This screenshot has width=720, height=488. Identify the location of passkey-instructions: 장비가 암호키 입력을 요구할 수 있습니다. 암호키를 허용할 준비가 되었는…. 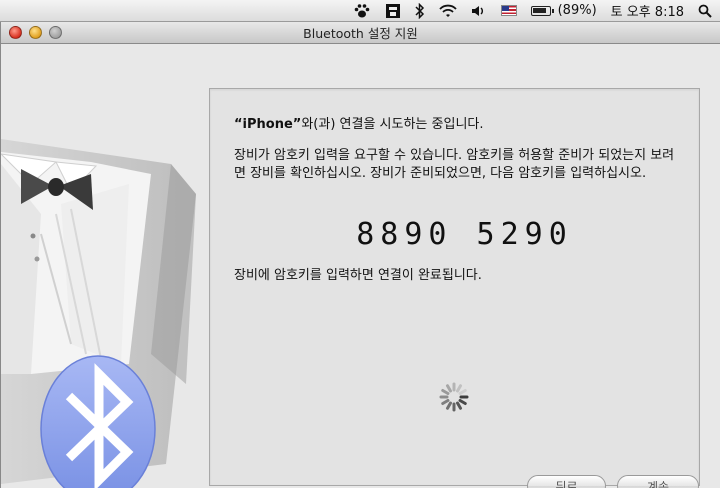
(454, 164).